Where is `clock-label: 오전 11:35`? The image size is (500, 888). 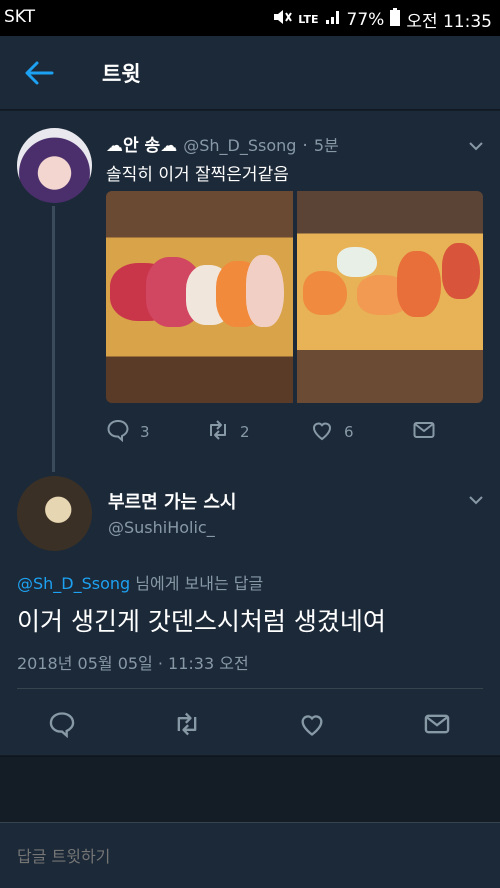 clock-label: 오전 11:35 is located at coordinates (449, 22).